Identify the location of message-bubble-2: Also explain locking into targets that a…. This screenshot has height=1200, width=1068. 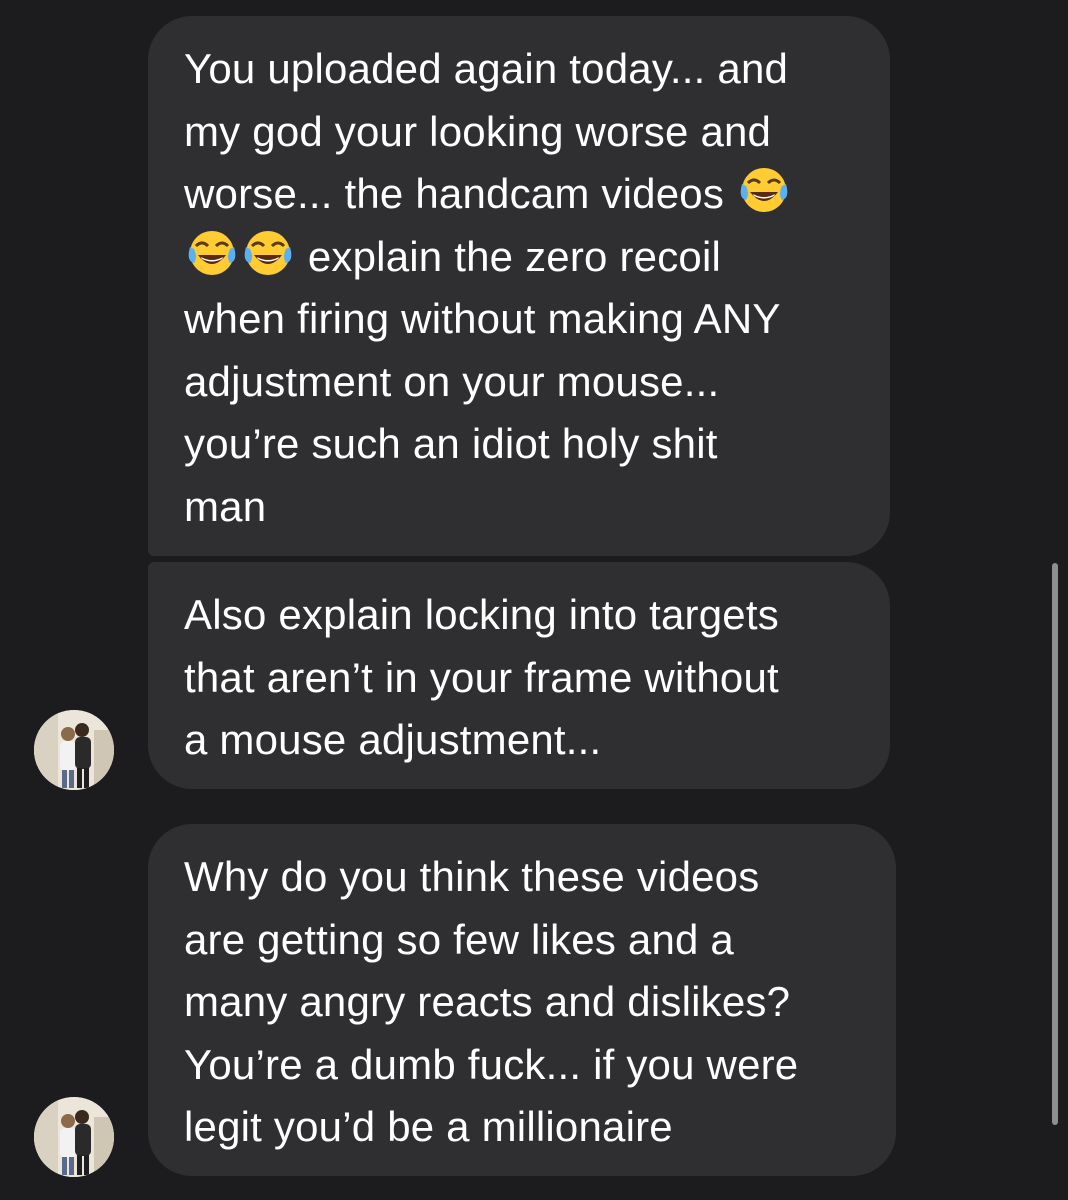
(519, 675).